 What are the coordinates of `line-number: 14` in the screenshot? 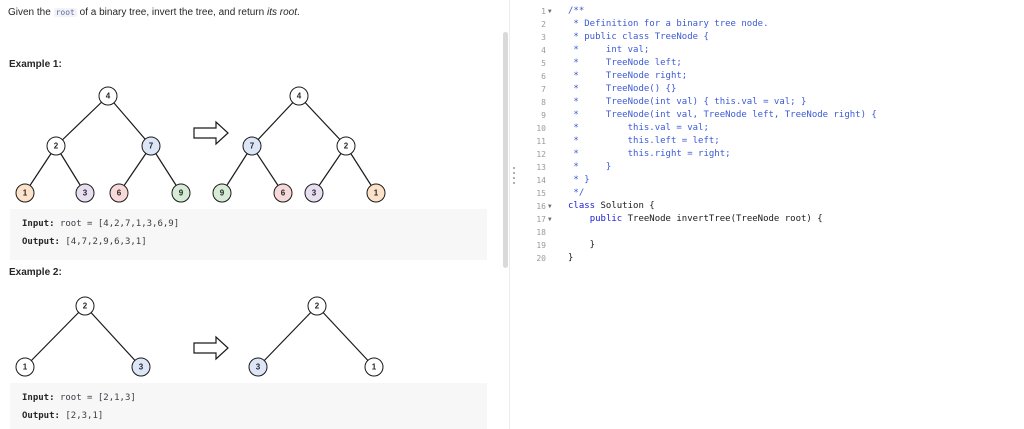 It's located at (541, 180).